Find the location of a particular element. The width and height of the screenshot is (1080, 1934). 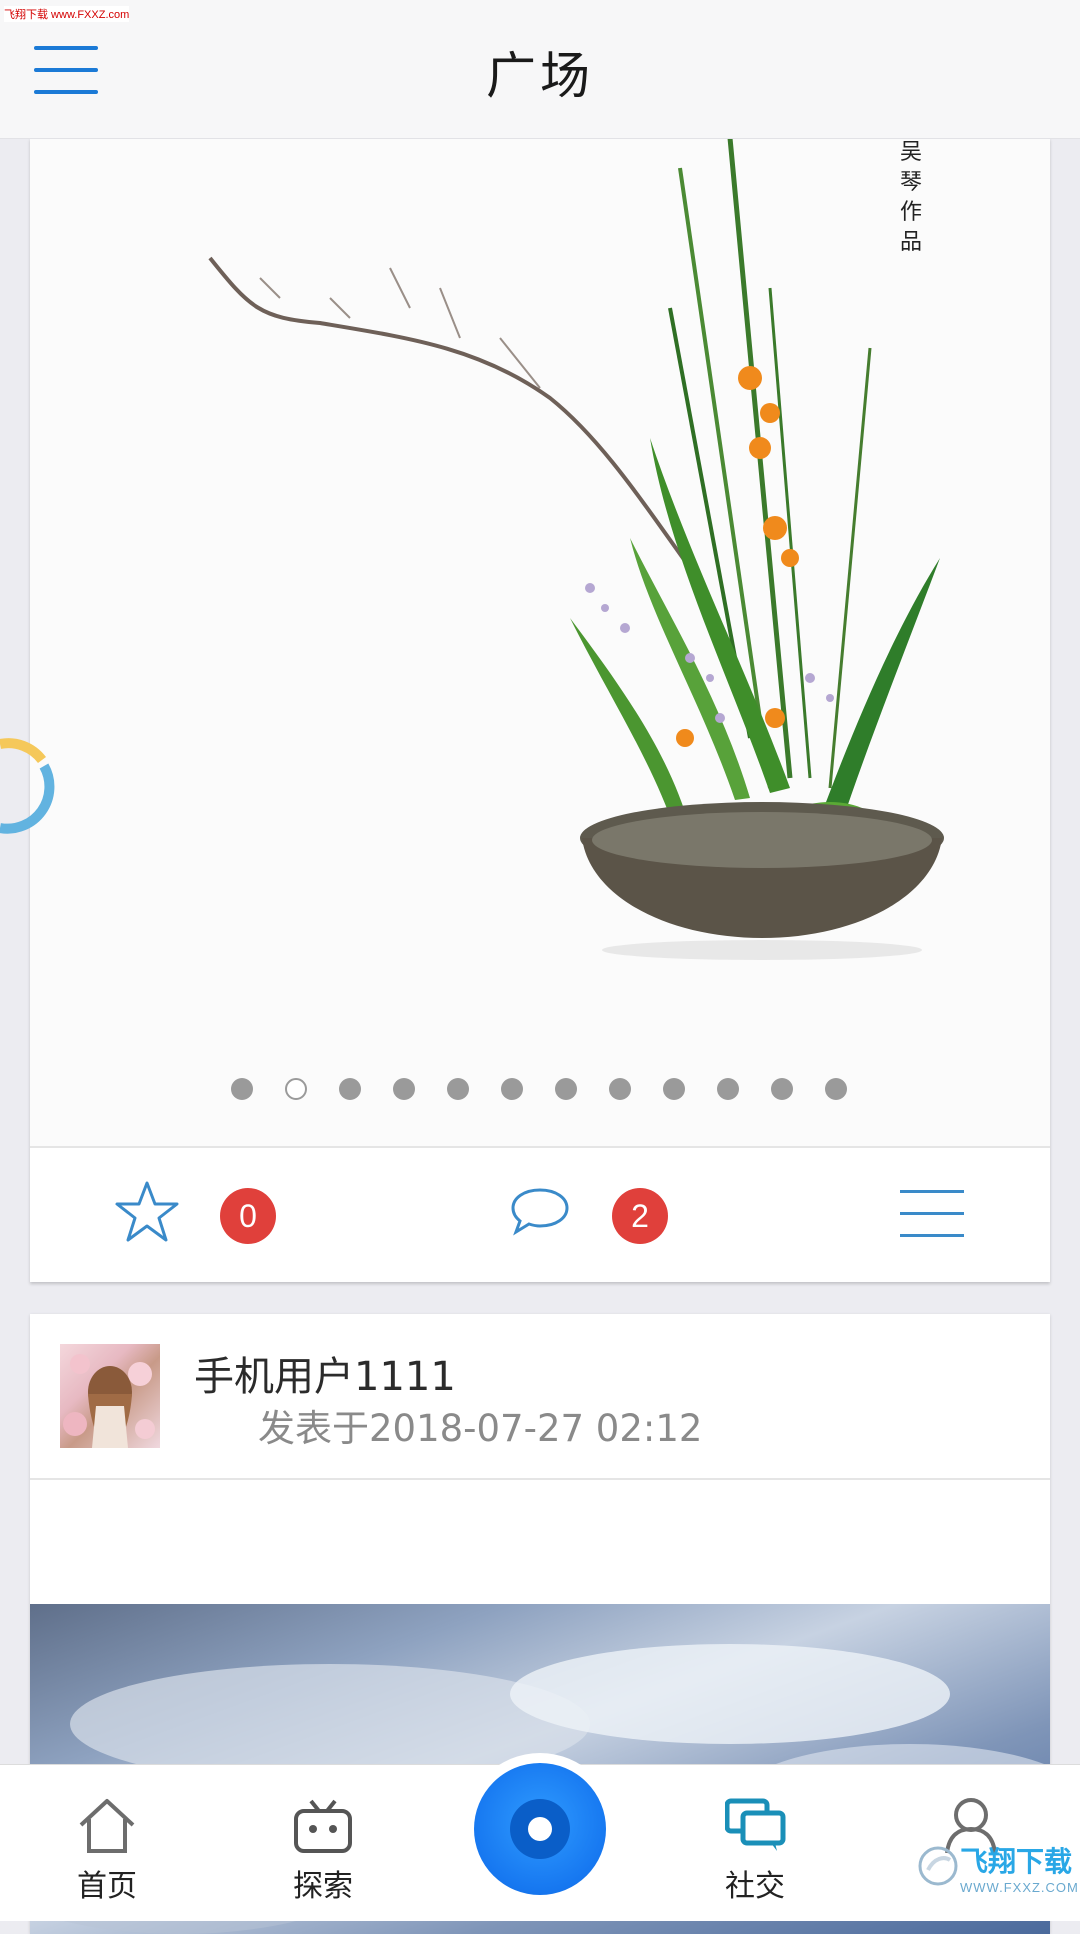

tv-icon is located at coordinates (323, 1826).